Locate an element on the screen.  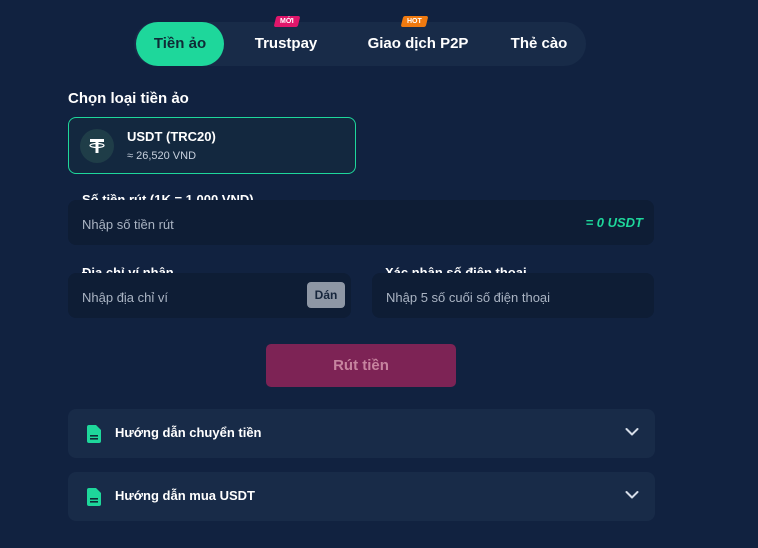
tab-scratch-card: Thẻ cào is located at coordinates (539, 44).